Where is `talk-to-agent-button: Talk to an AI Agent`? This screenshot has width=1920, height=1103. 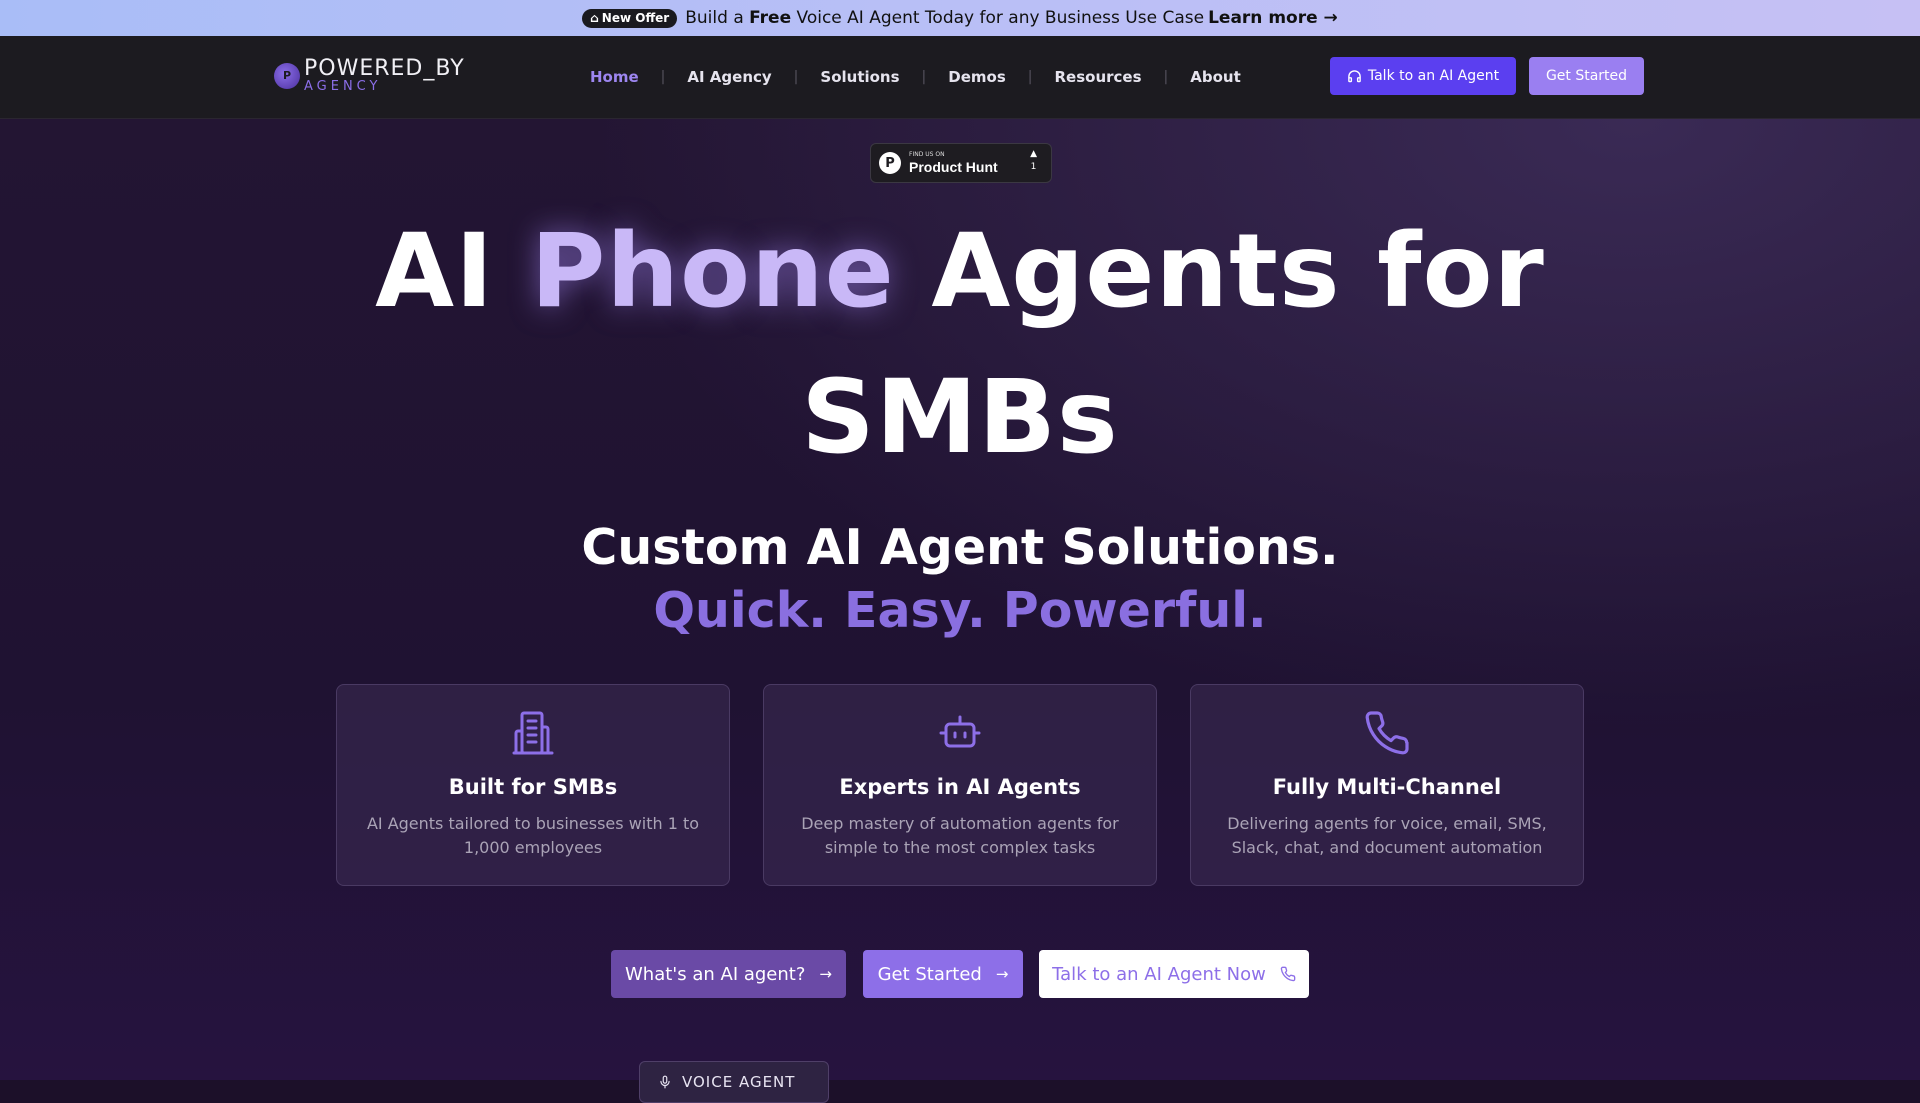 talk-to-agent-button: Talk to an AI Agent is located at coordinates (1423, 76).